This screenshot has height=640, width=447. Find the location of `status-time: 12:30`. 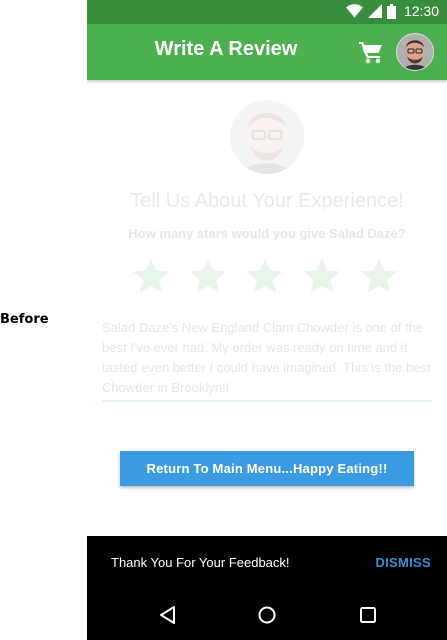

status-time: 12:30 is located at coordinates (421, 11).